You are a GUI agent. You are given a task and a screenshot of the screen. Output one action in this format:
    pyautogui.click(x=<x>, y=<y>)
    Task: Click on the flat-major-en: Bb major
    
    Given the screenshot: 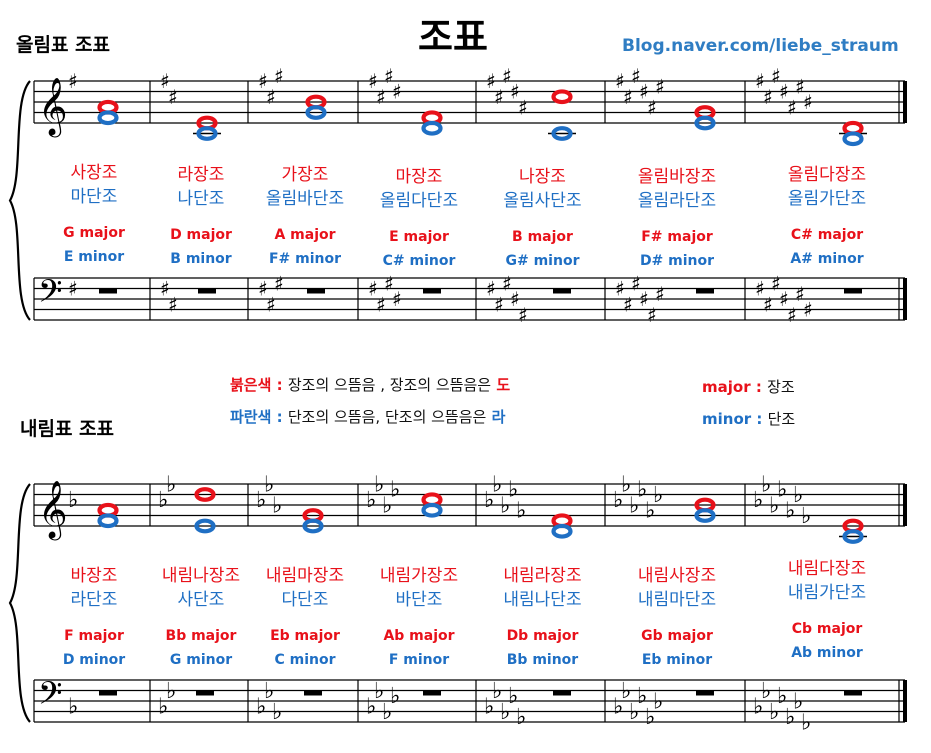 What is the action you would take?
    pyautogui.click(x=201, y=636)
    